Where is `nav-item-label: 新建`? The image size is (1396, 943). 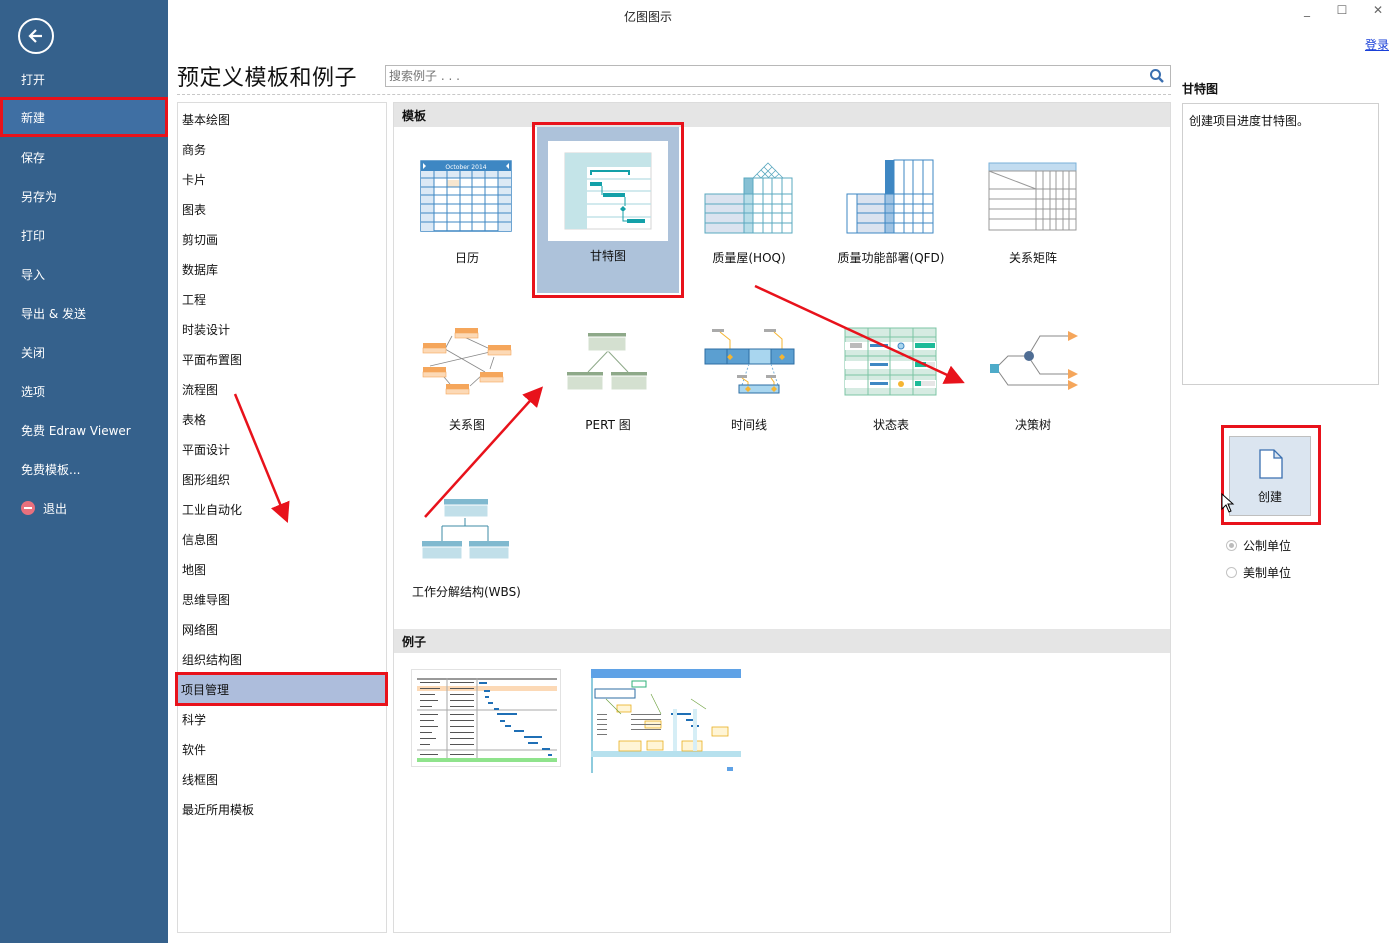 nav-item-label: 新建 is located at coordinates (33, 117).